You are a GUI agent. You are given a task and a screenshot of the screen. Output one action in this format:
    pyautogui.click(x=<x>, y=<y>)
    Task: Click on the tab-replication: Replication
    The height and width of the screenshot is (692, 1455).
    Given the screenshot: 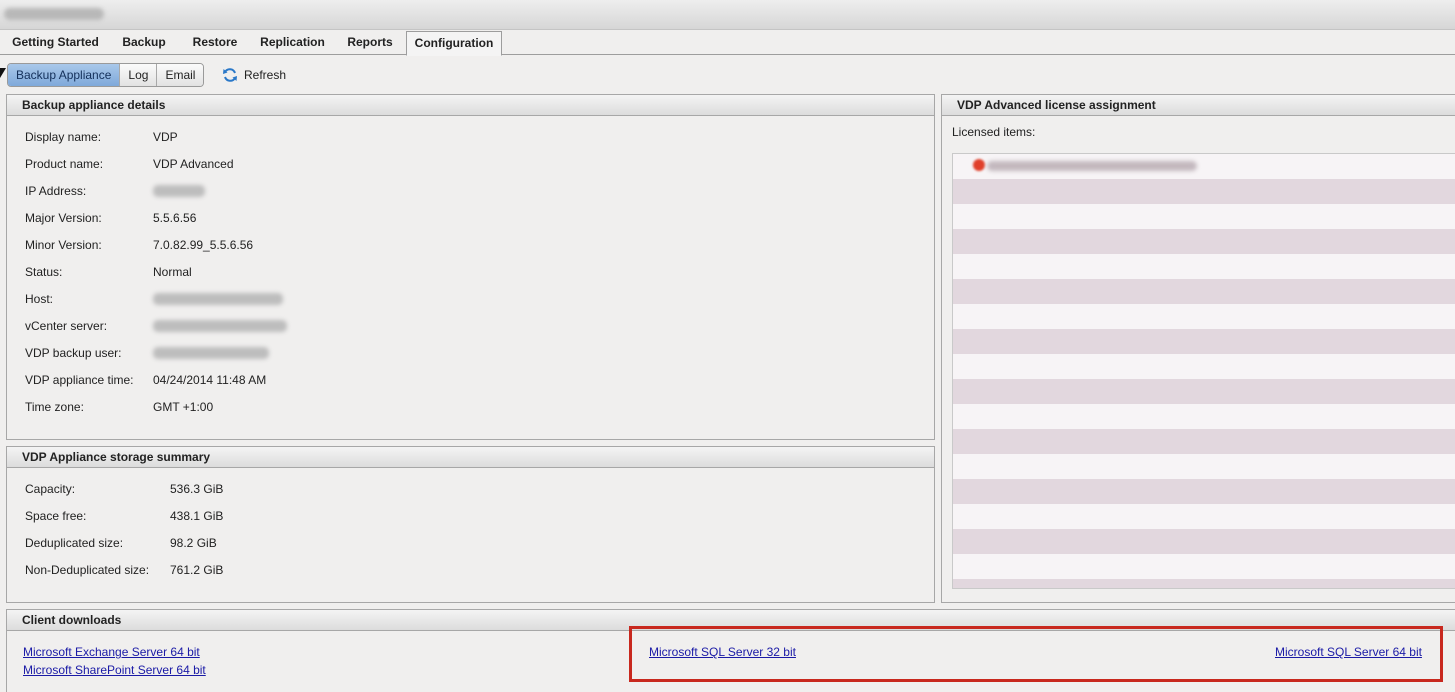 What is the action you would take?
    pyautogui.click(x=292, y=43)
    